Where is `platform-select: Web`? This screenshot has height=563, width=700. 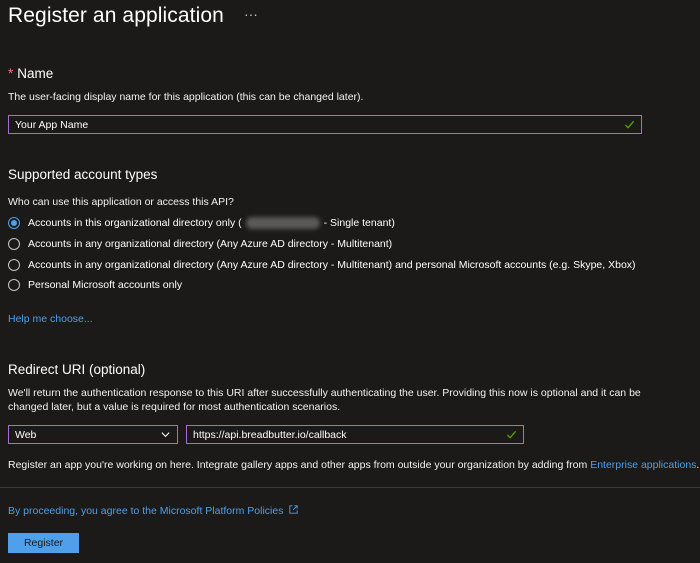 platform-select: Web is located at coordinates (93, 434).